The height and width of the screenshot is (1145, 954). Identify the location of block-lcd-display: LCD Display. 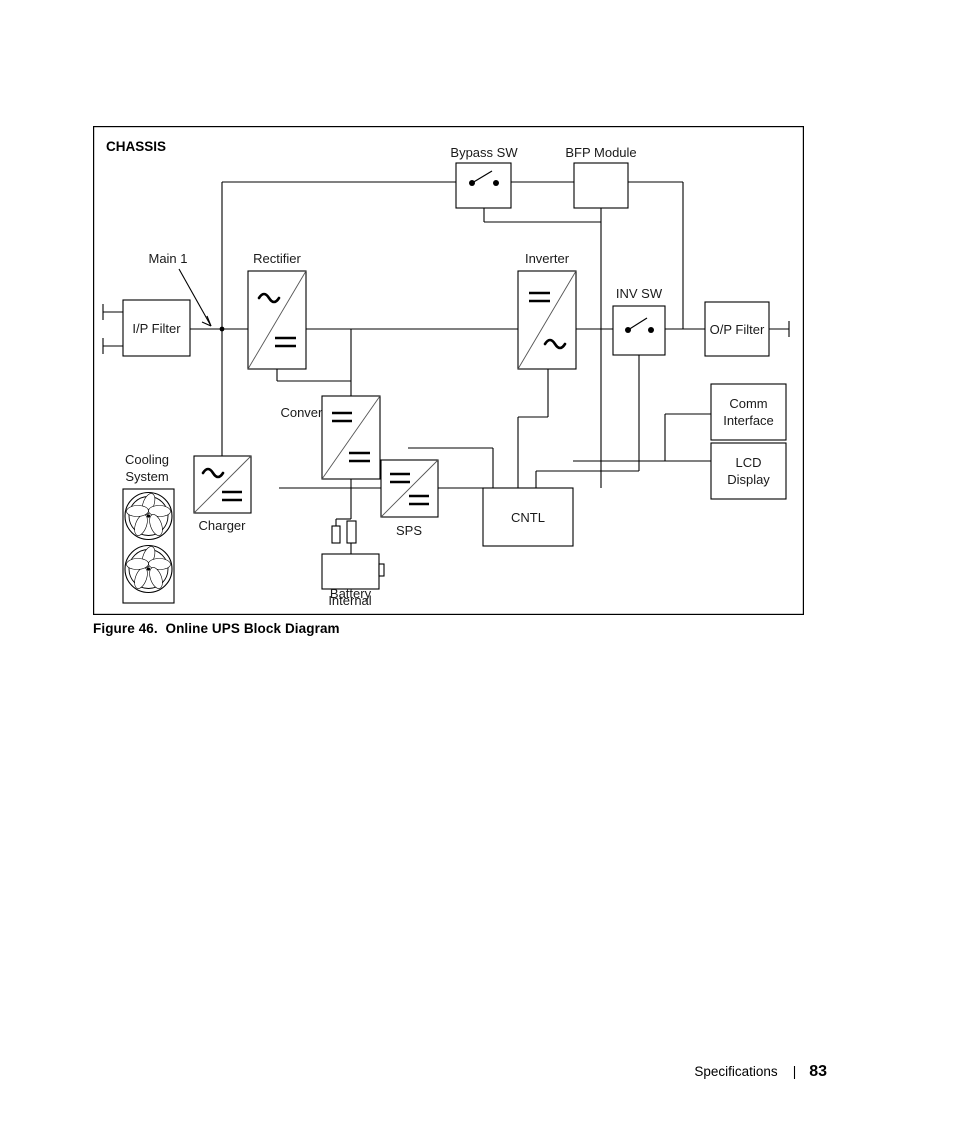
(748, 471).